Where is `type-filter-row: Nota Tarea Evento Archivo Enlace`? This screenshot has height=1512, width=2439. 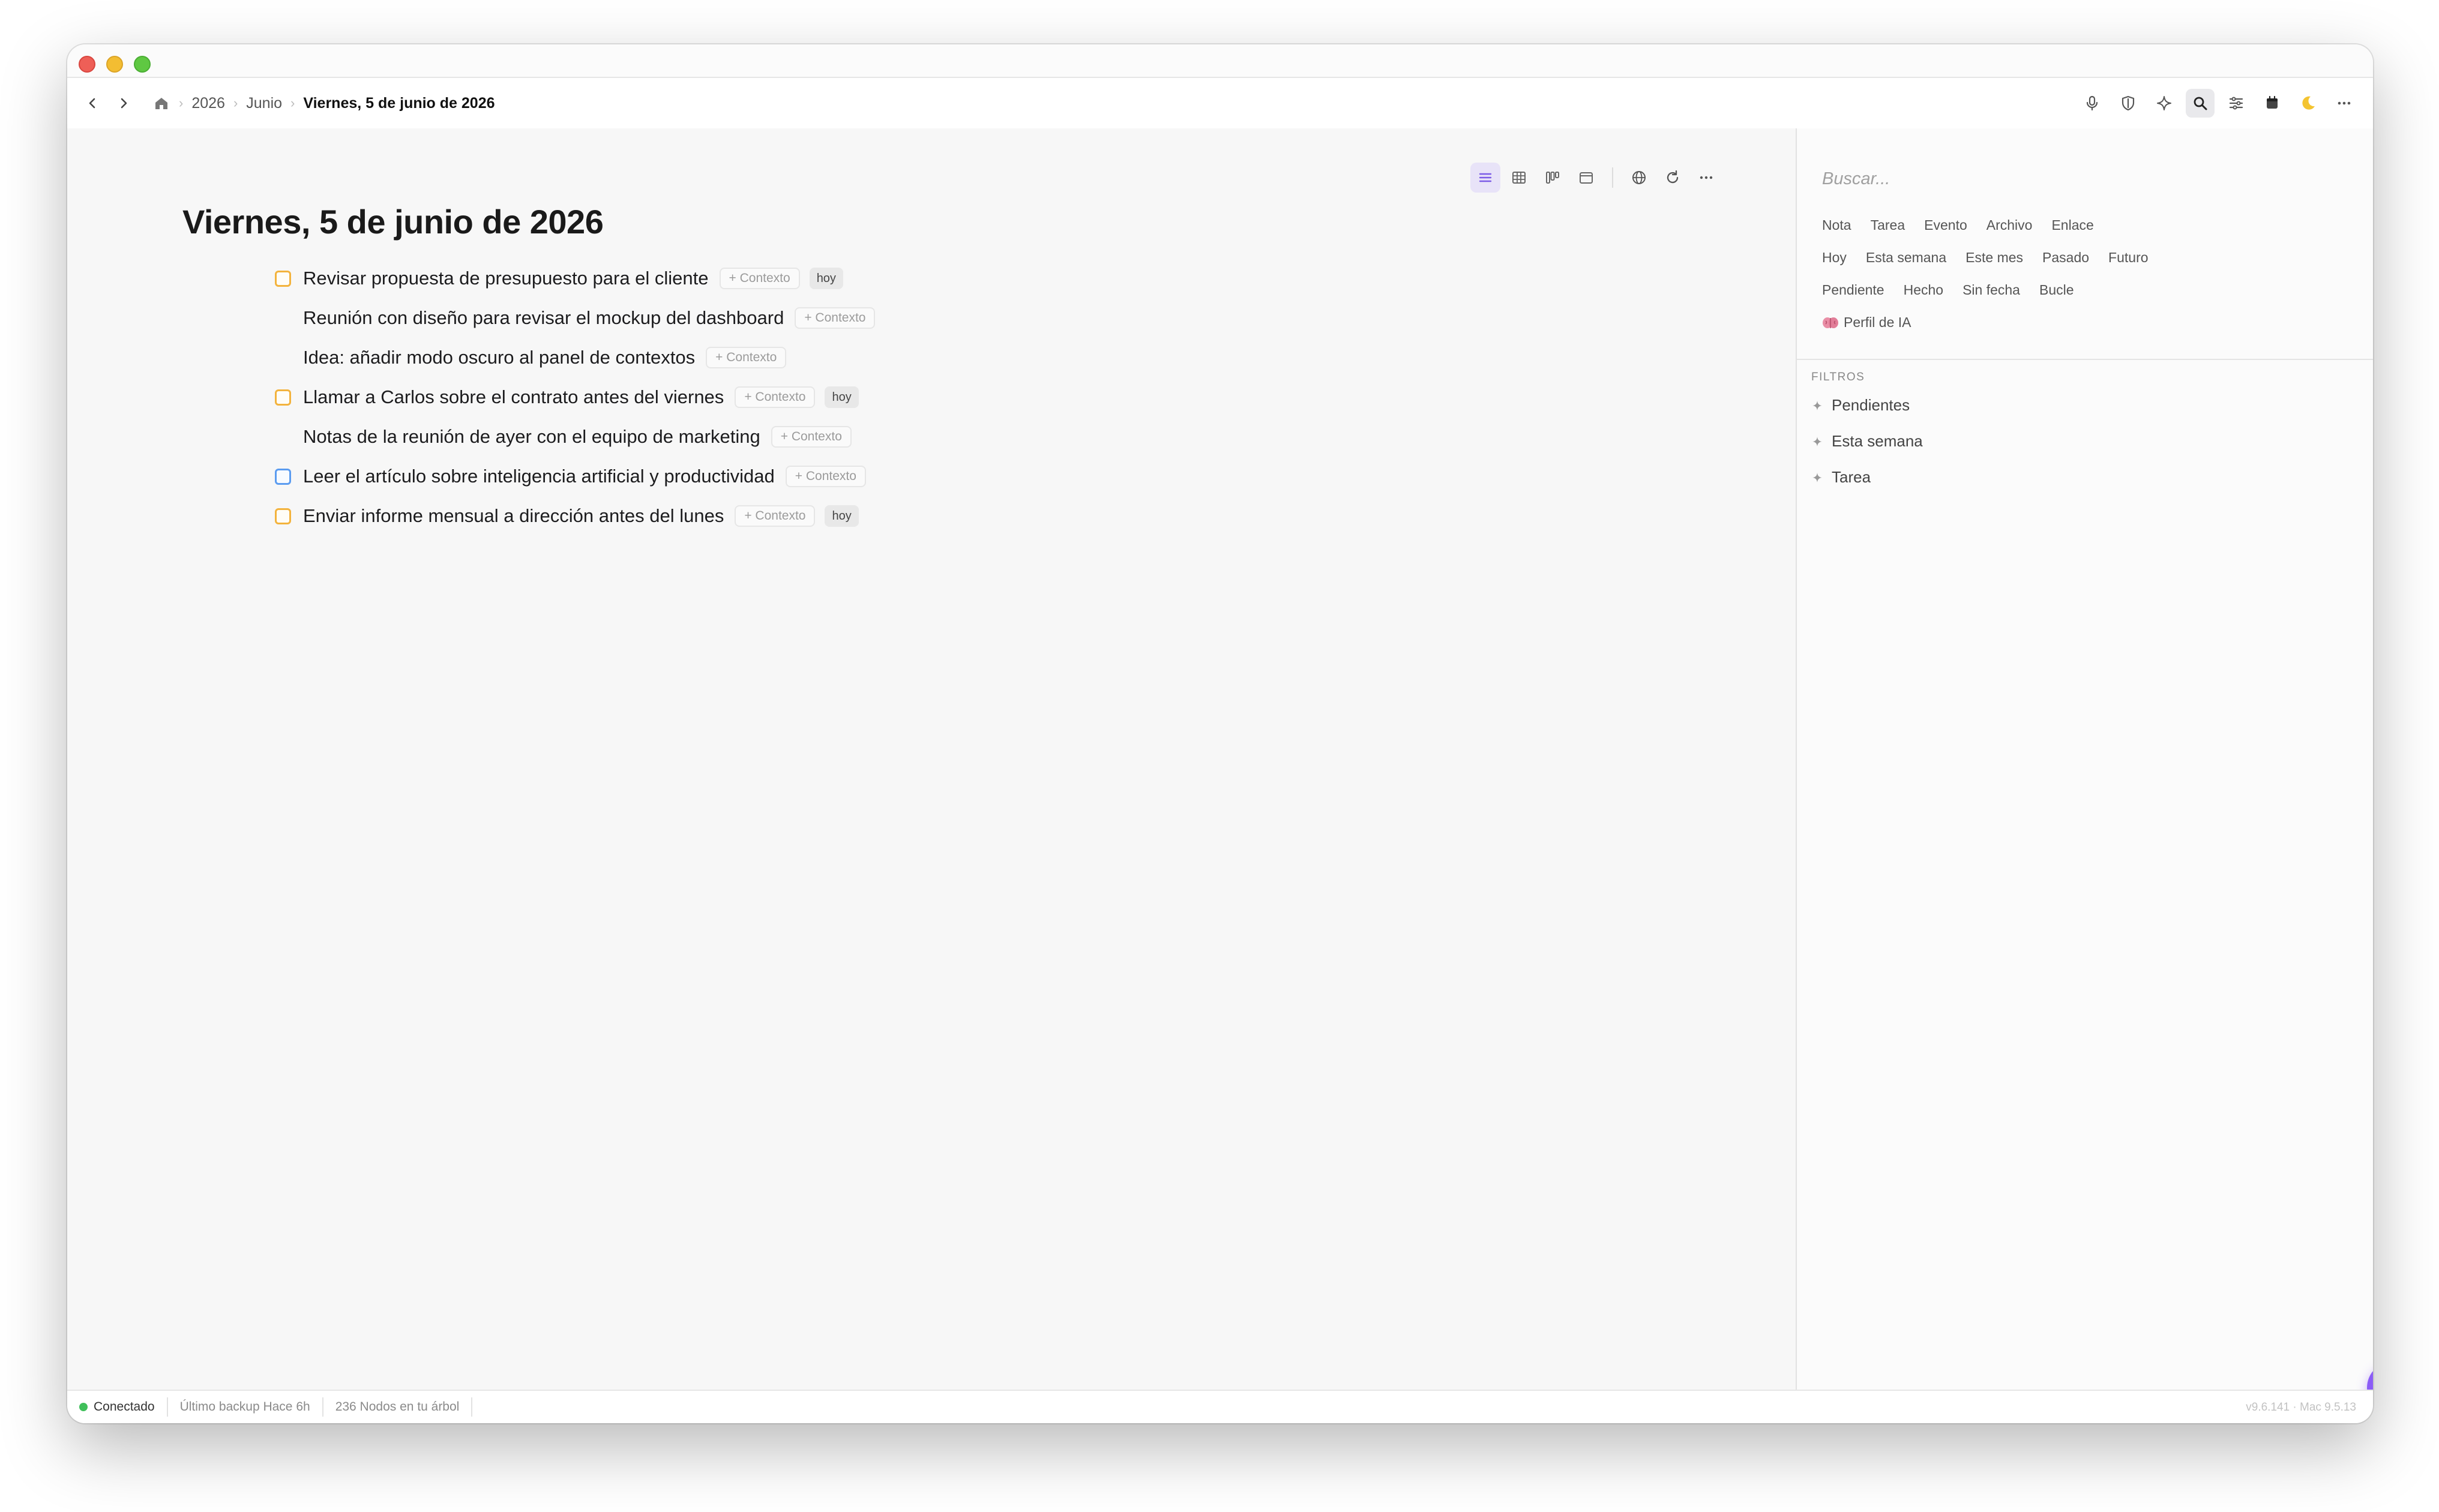 type-filter-row: Nota Tarea Evento Archivo Enlace is located at coordinates (1958, 225).